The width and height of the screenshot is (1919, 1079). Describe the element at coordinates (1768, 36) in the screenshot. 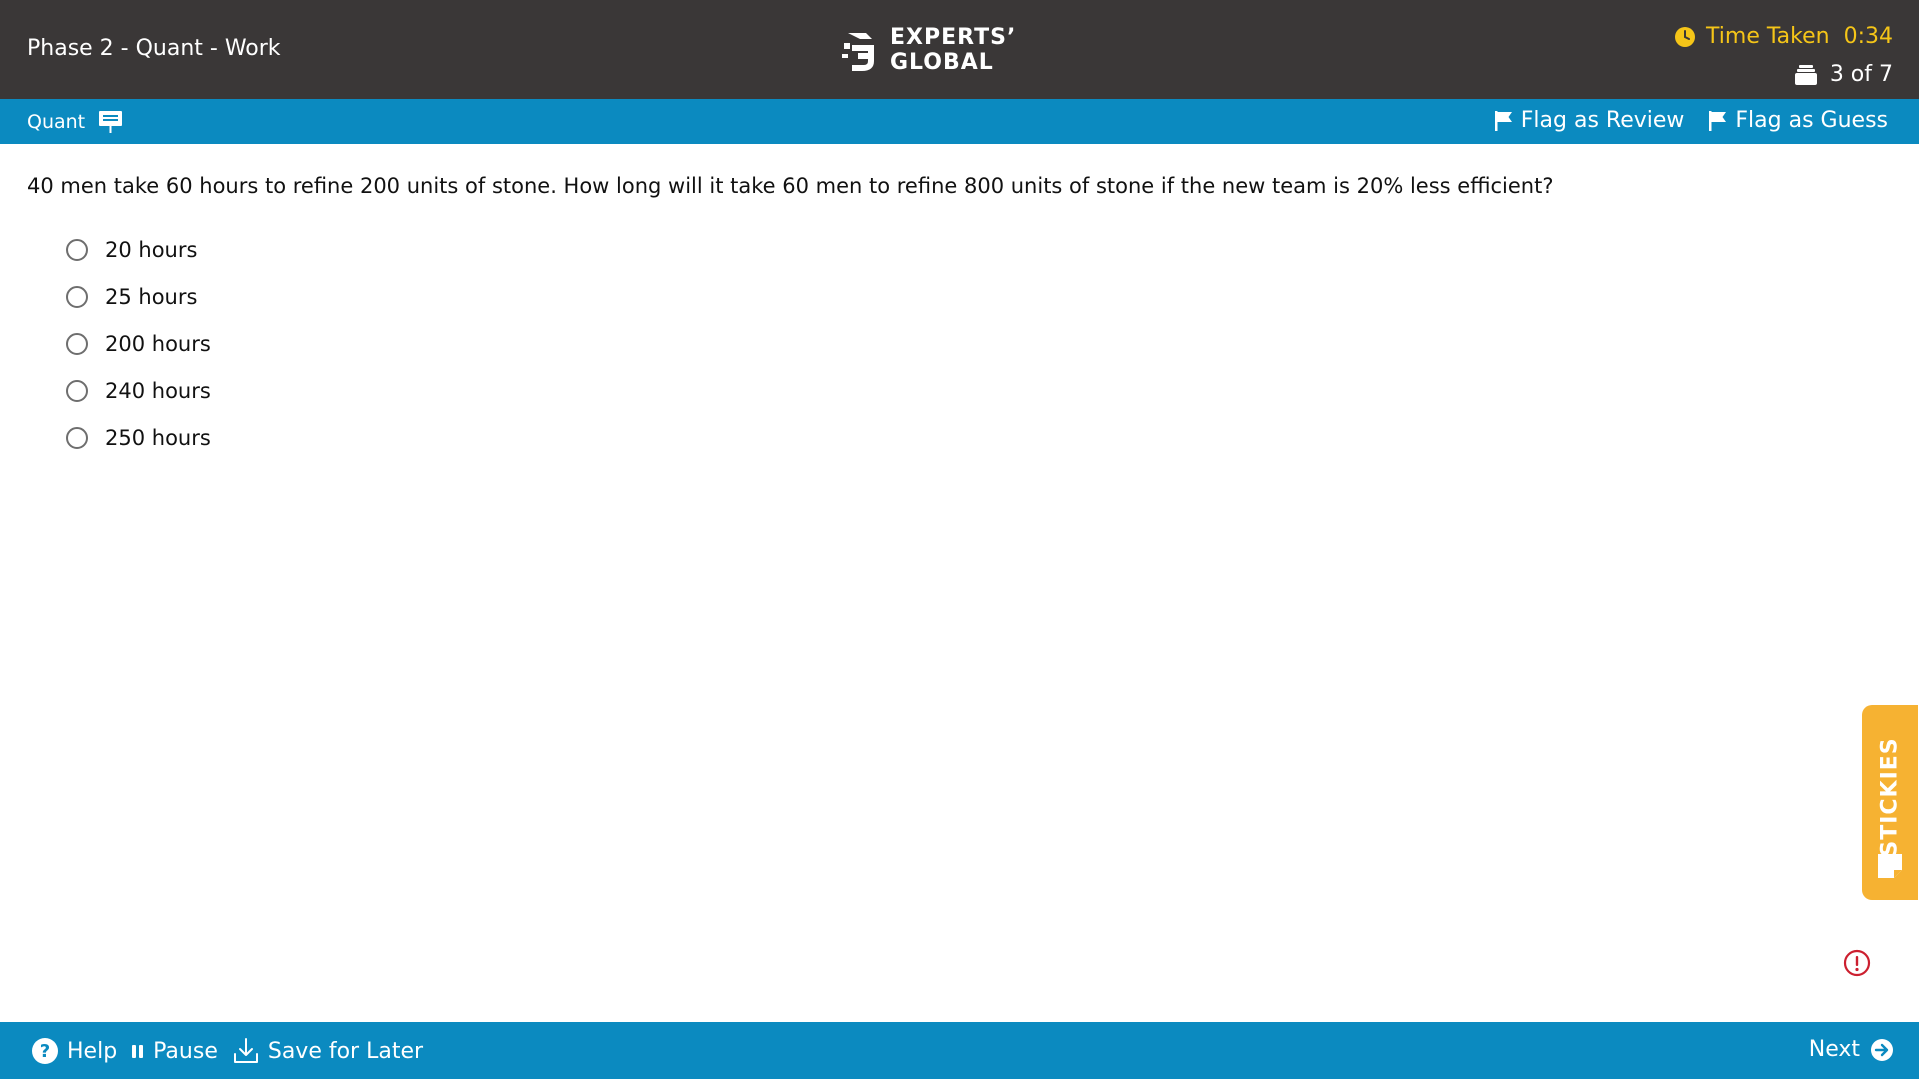

I see `timer-label: Time Taken` at that location.